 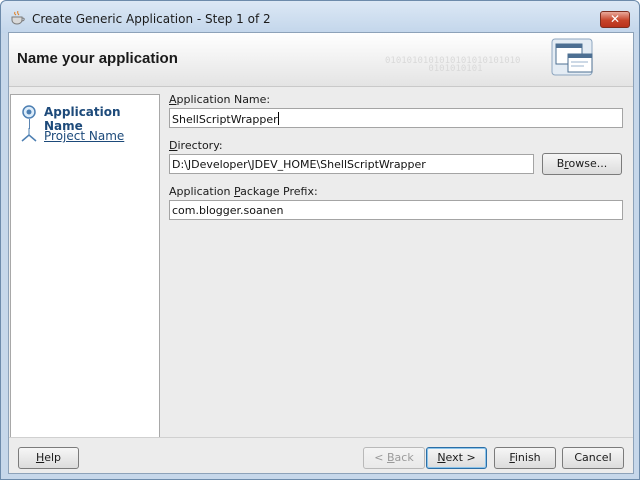 What do you see at coordinates (18, 18) in the screenshot?
I see `jdeveloper-cup-icon` at bounding box center [18, 18].